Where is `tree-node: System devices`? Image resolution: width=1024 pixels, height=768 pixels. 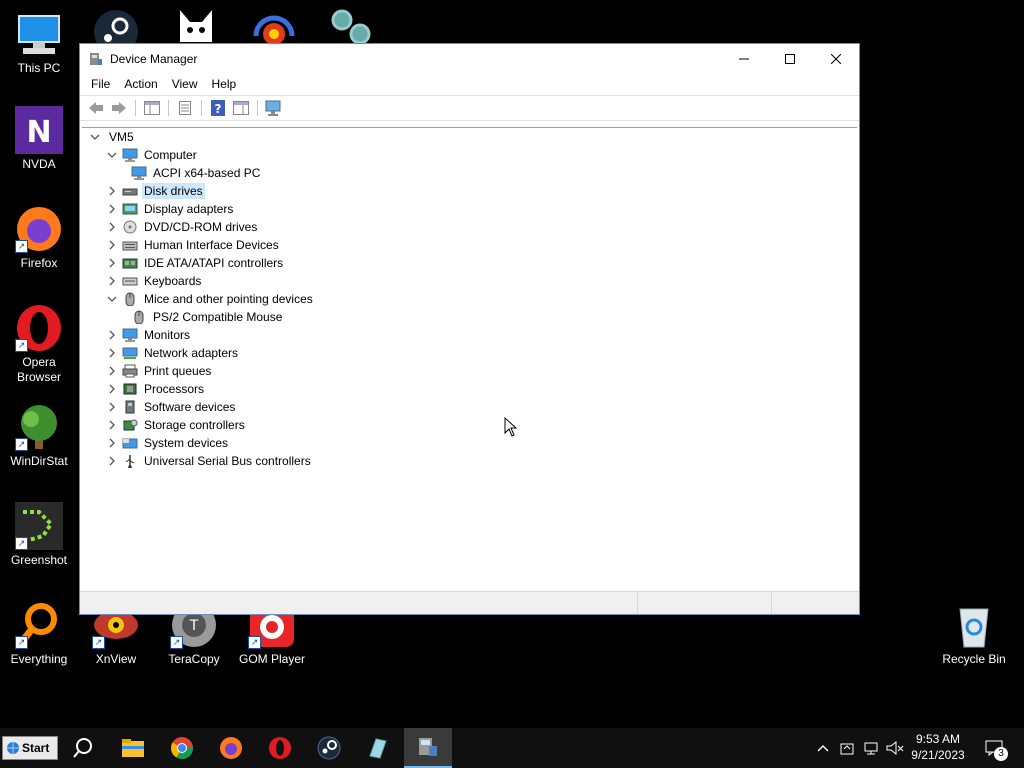 tree-node: System devices is located at coordinates (469, 443).